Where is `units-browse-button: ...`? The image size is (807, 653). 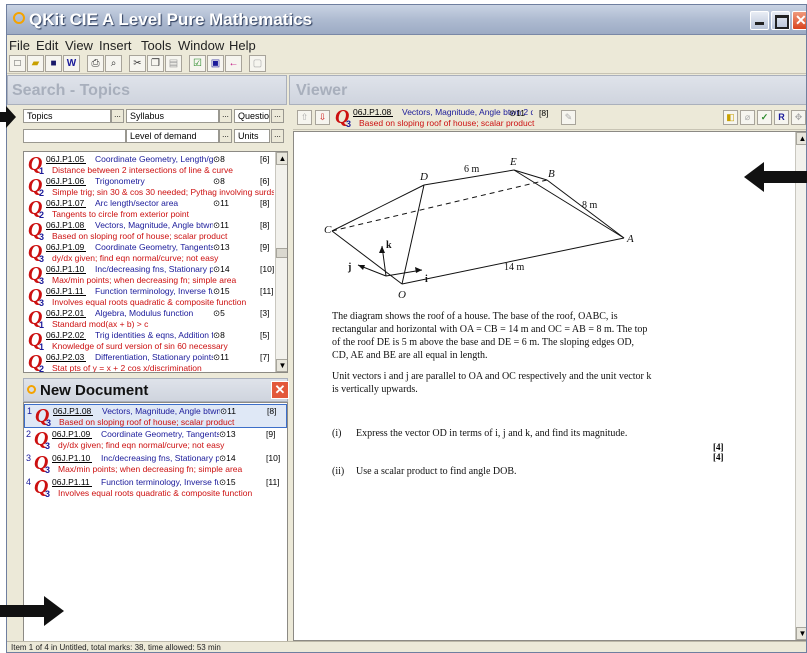
units-browse-button: ... is located at coordinates (277, 136).